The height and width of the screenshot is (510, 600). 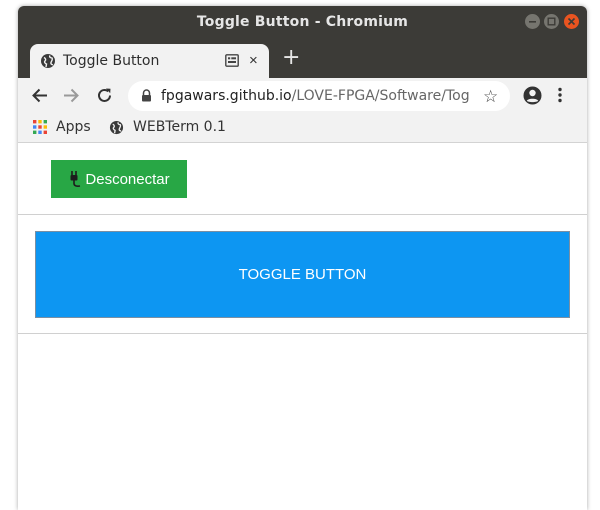 I want to click on minimize-icon, so click(x=532, y=22).